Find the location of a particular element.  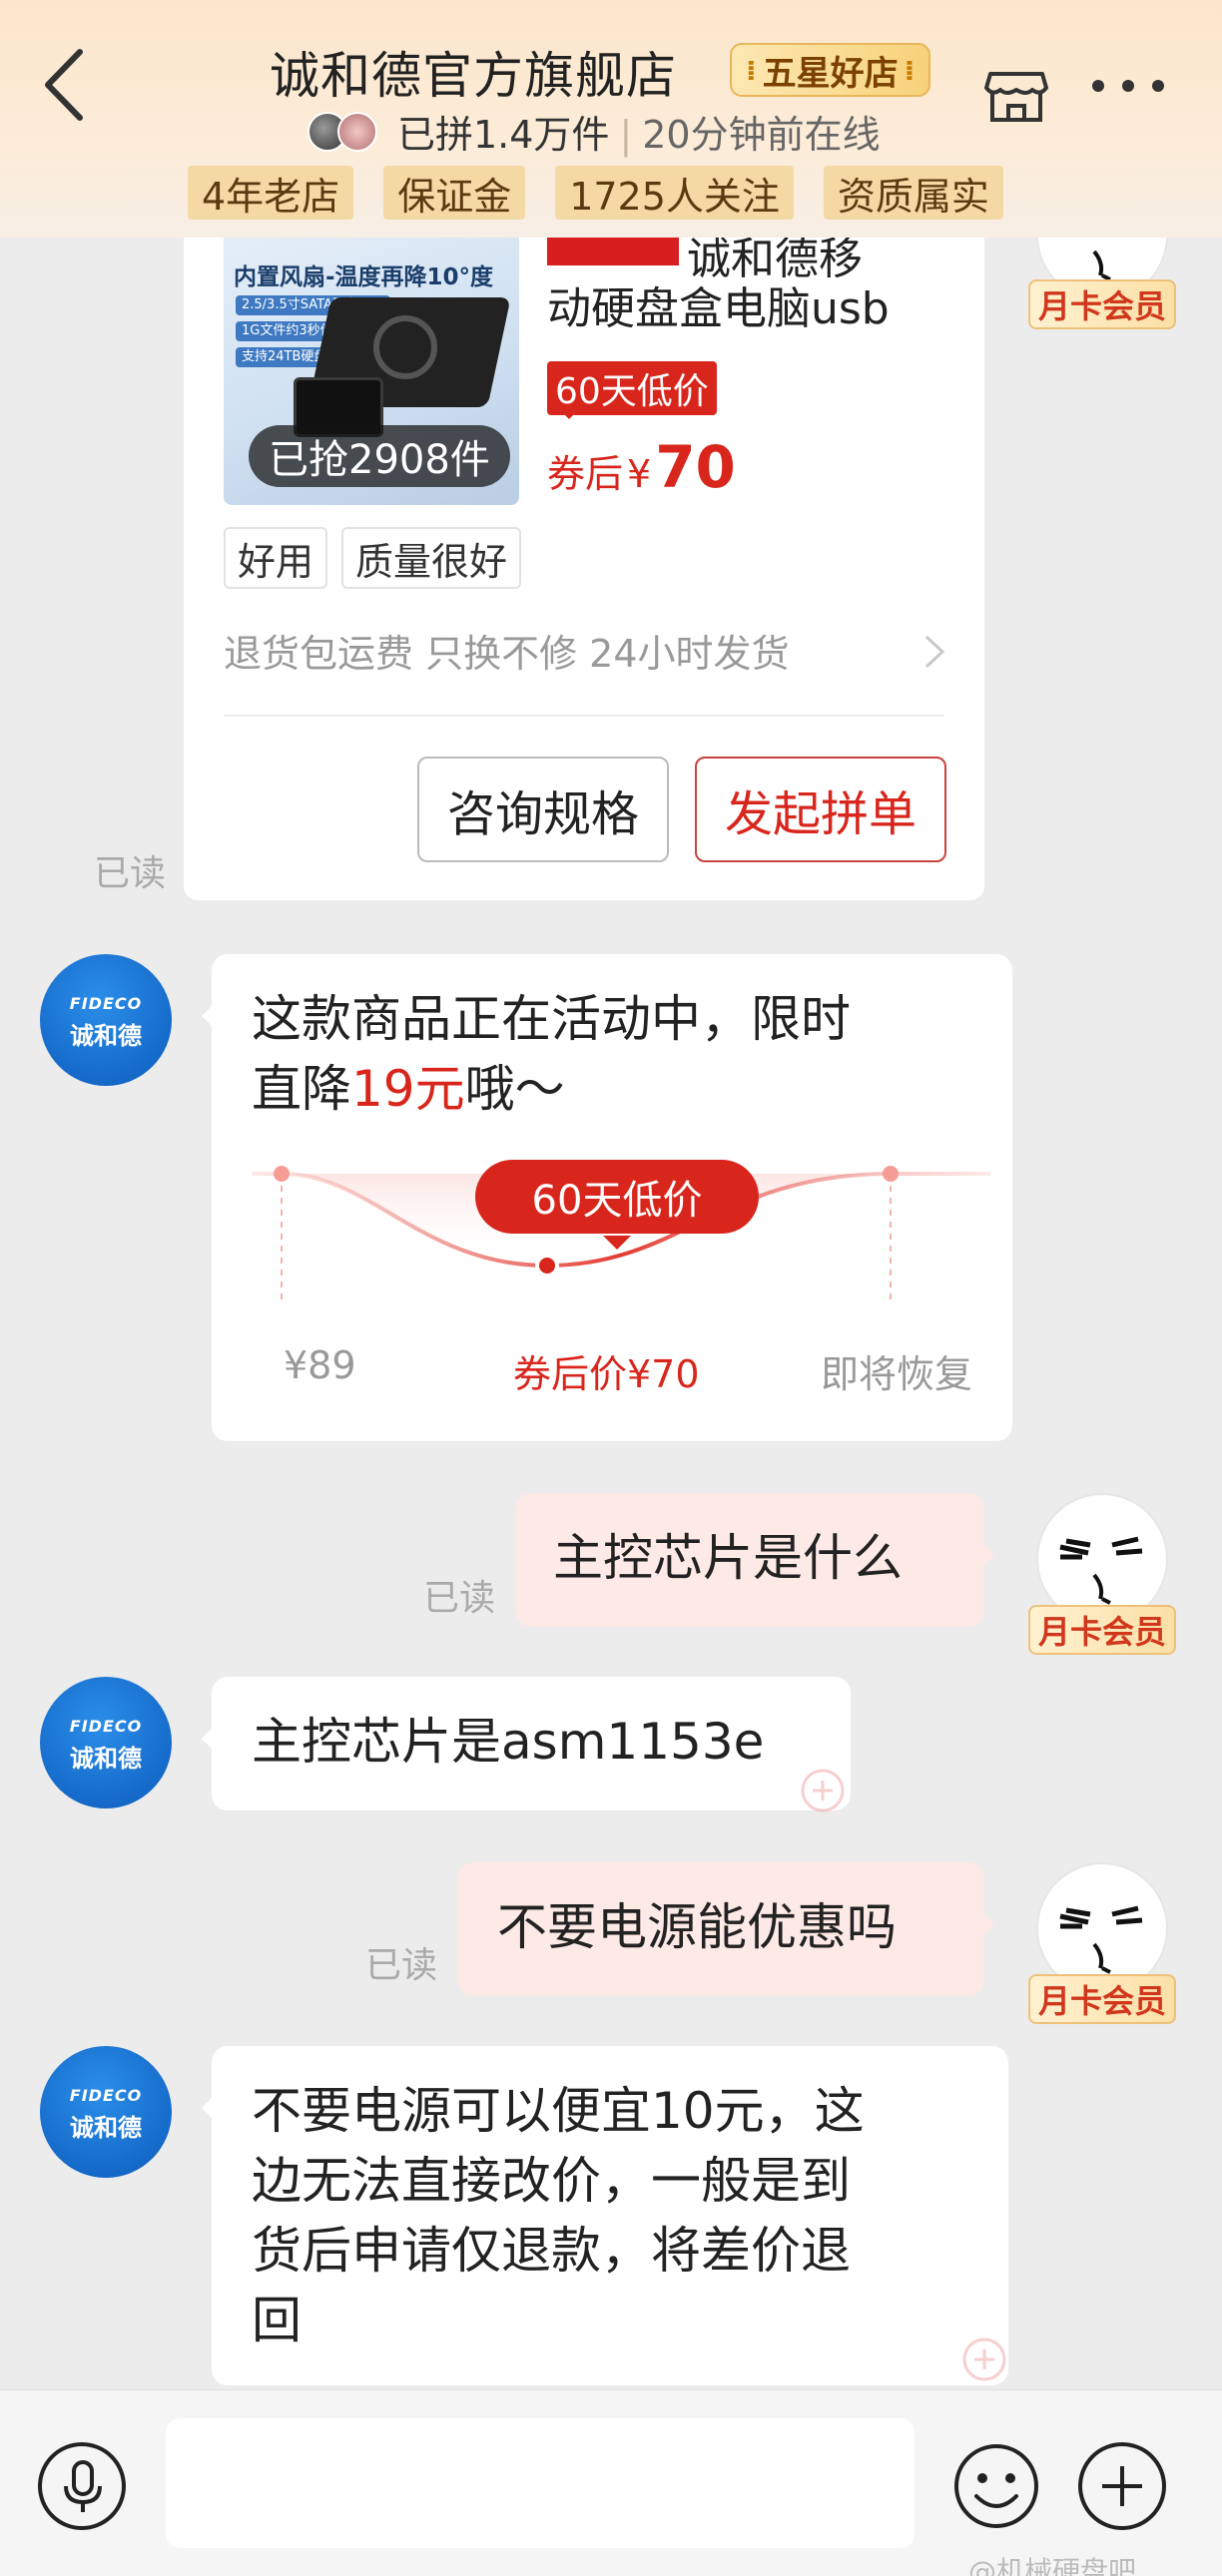

message-bubble-user: 主控芯片是什么 is located at coordinates (754, 1560).